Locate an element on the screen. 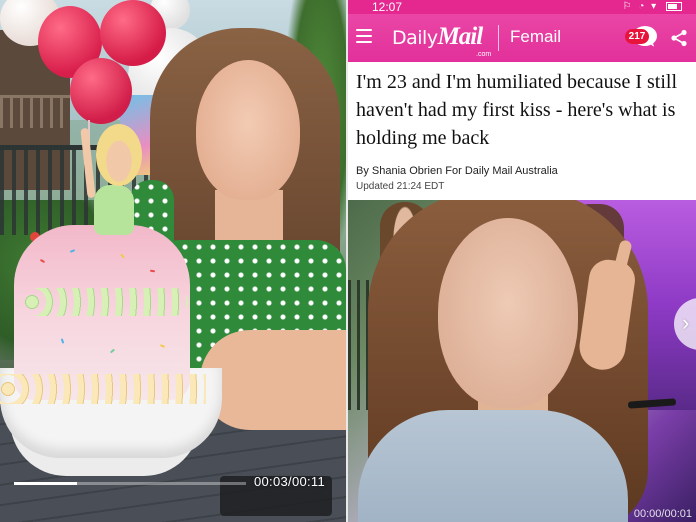 The height and width of the screenshot is (522, 696). app-header: DailyMail .com Femail 217 is located at coordinates (522, 38).